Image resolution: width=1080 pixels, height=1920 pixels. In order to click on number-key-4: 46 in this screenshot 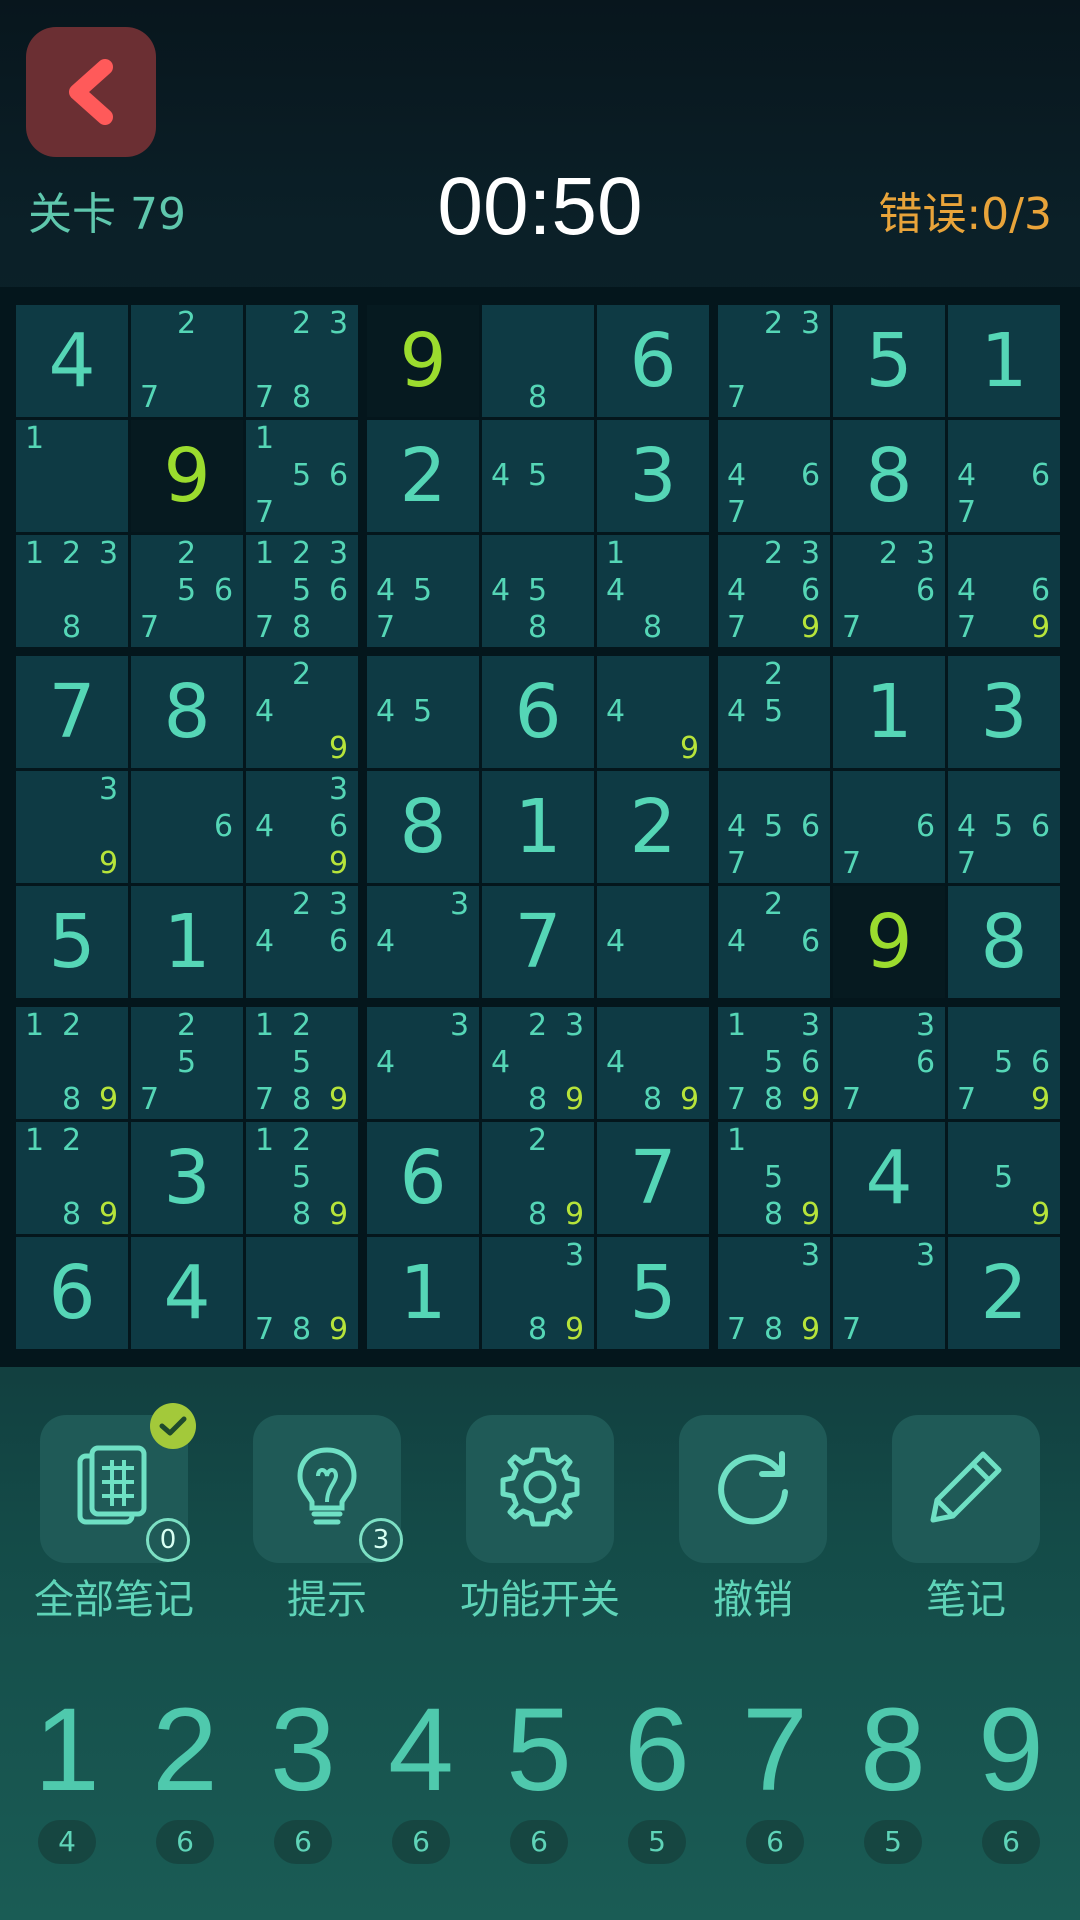, I will do `click(421, 1777)`.